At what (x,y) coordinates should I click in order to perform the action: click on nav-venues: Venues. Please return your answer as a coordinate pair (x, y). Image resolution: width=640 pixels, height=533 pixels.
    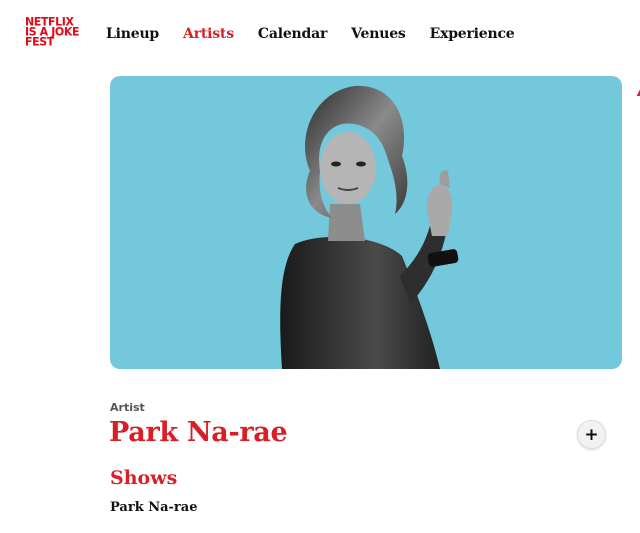
    Looking at the image, I should click on (378, 34).